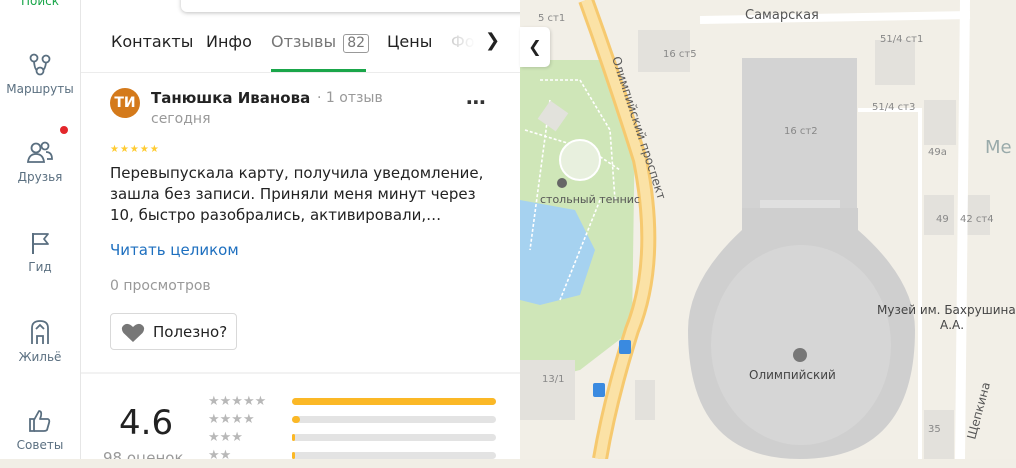 The width and height of the screenshot is (1016, 468). I want to click on map-label-b16st2: 16 ст2, so click(801, 131).